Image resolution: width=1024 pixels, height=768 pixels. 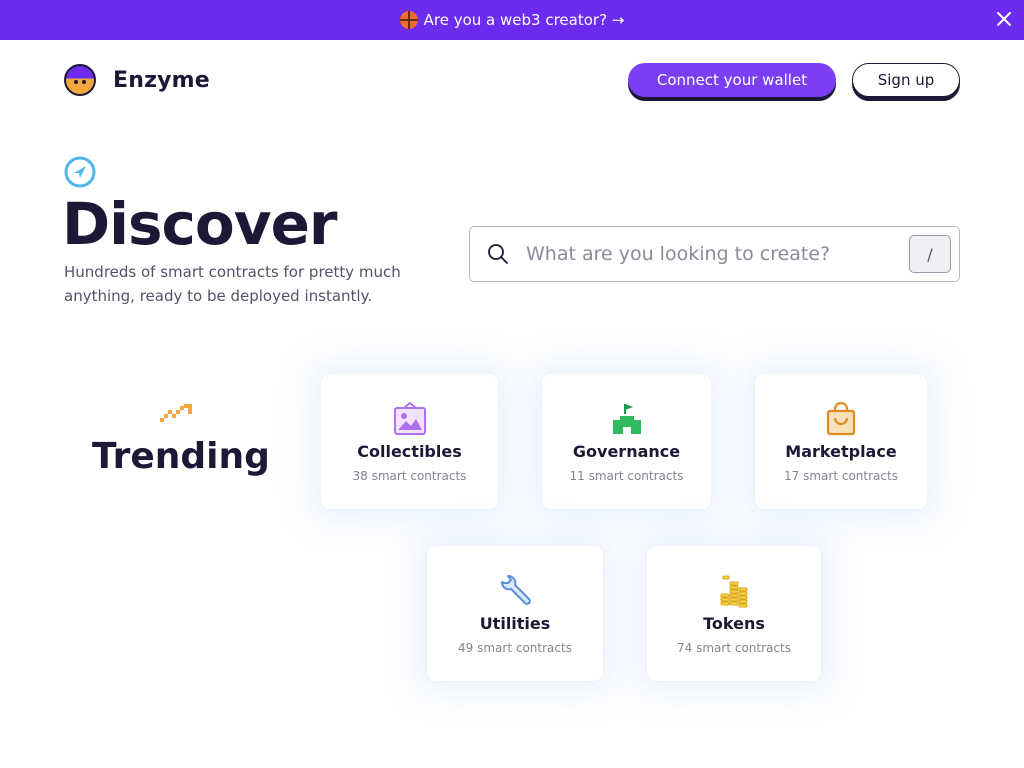 I want to click on close-icon, so click(x=1004, y=19).